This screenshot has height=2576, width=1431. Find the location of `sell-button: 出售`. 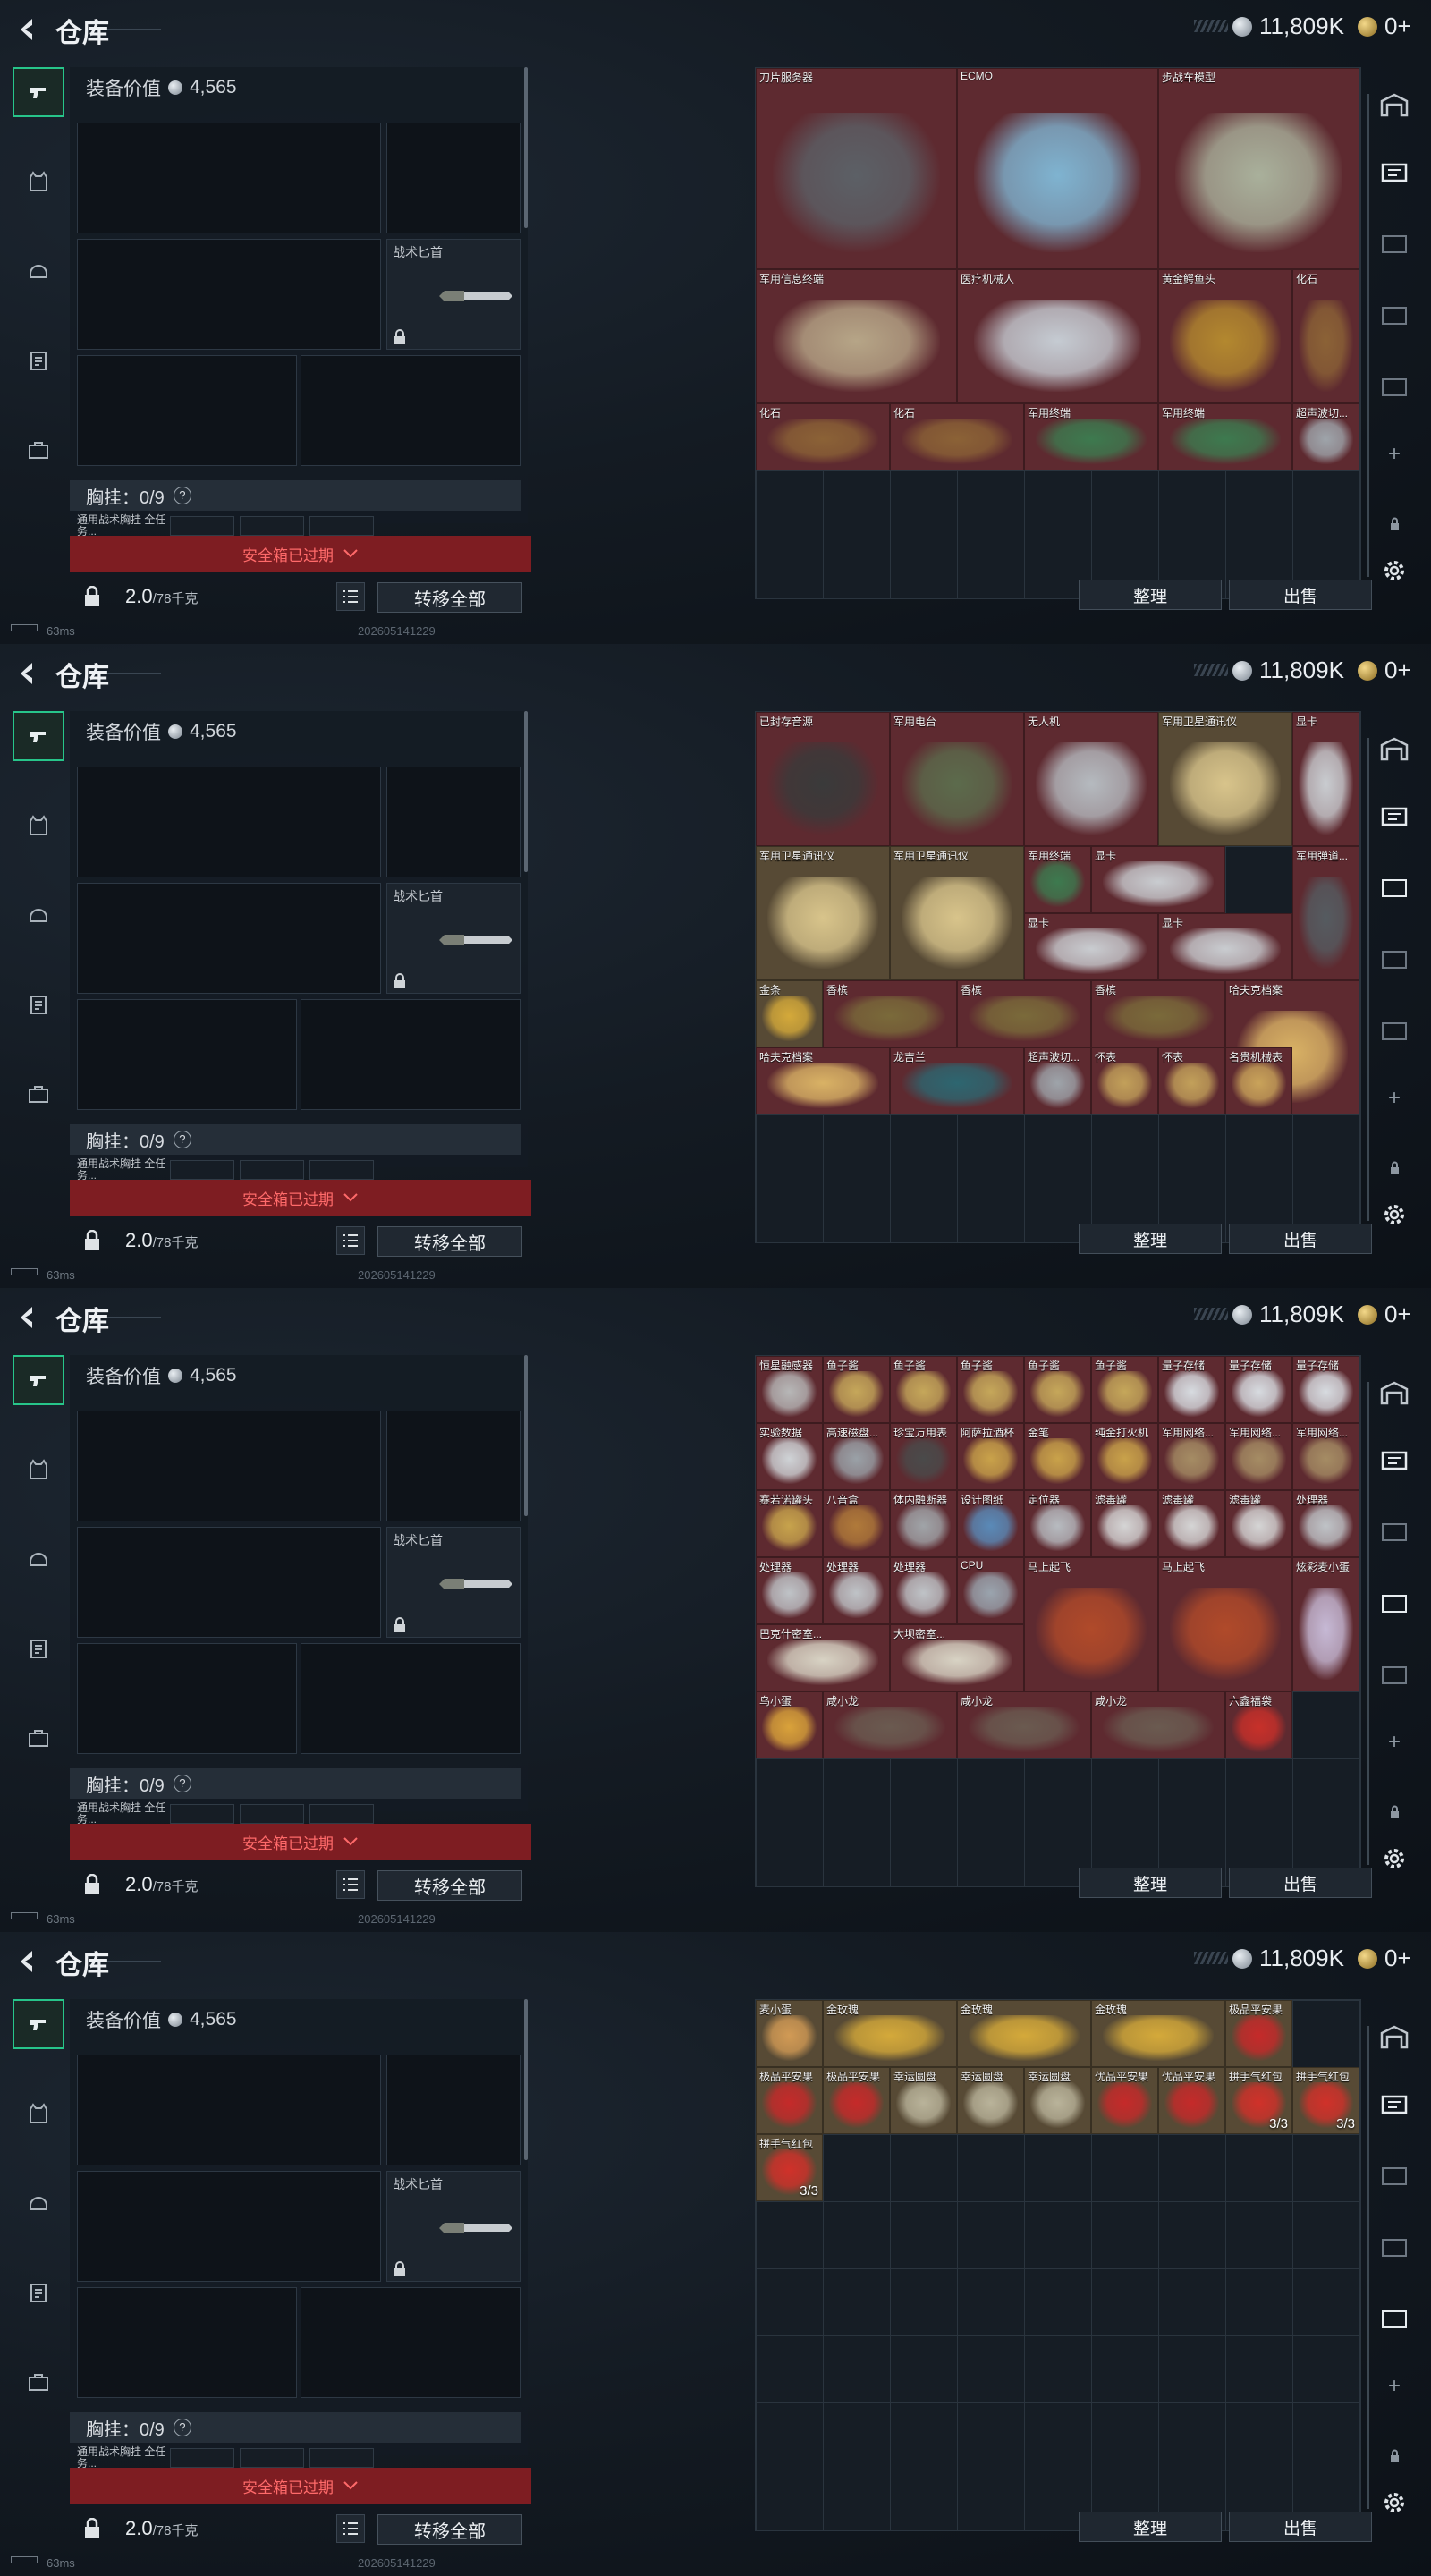

sell-button: 出售 is located at coordinates (1301, 2527).